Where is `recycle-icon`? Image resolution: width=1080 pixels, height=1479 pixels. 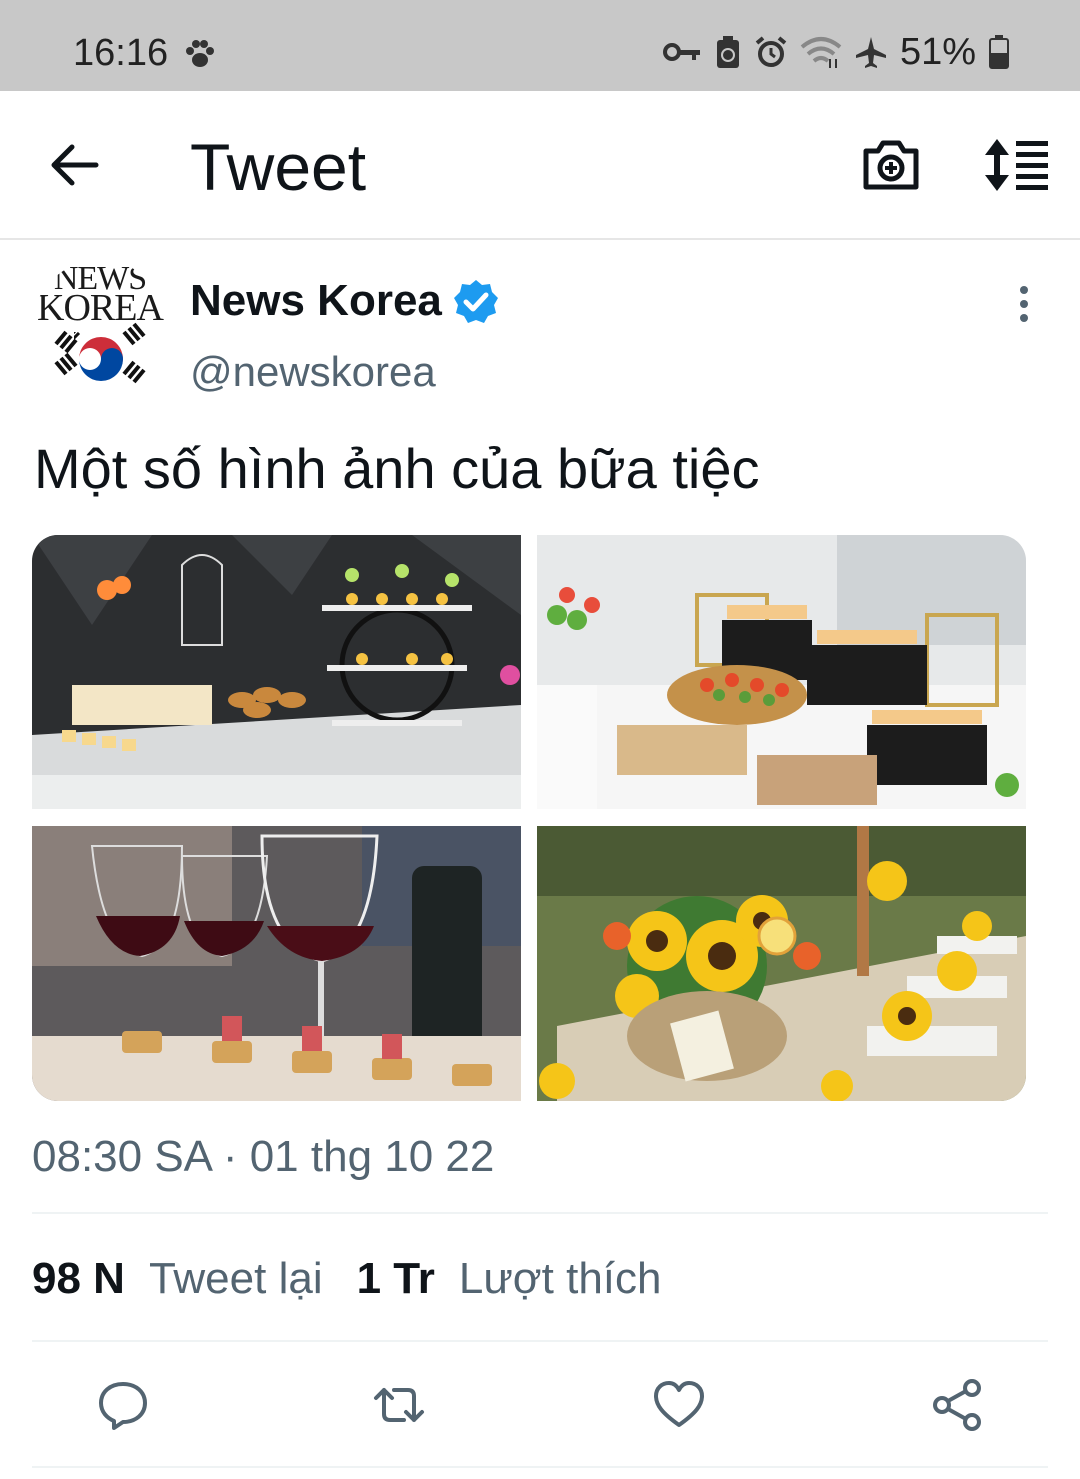 recycle-icon is located at coordinates (727, 52).